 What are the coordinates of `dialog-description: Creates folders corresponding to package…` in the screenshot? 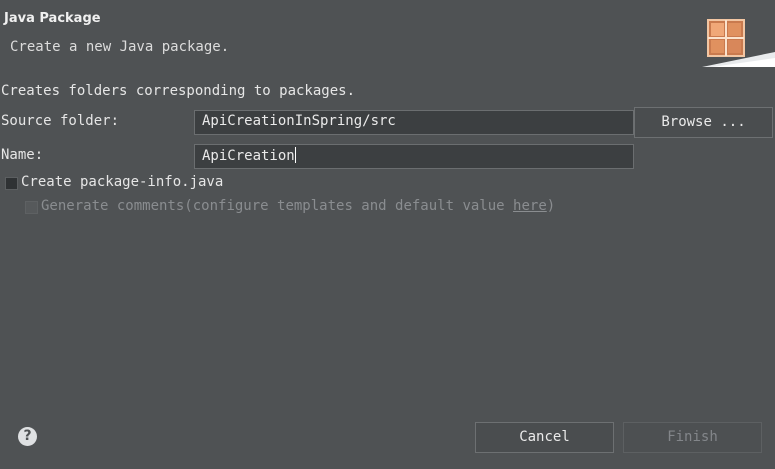 It's located at (178, 91).